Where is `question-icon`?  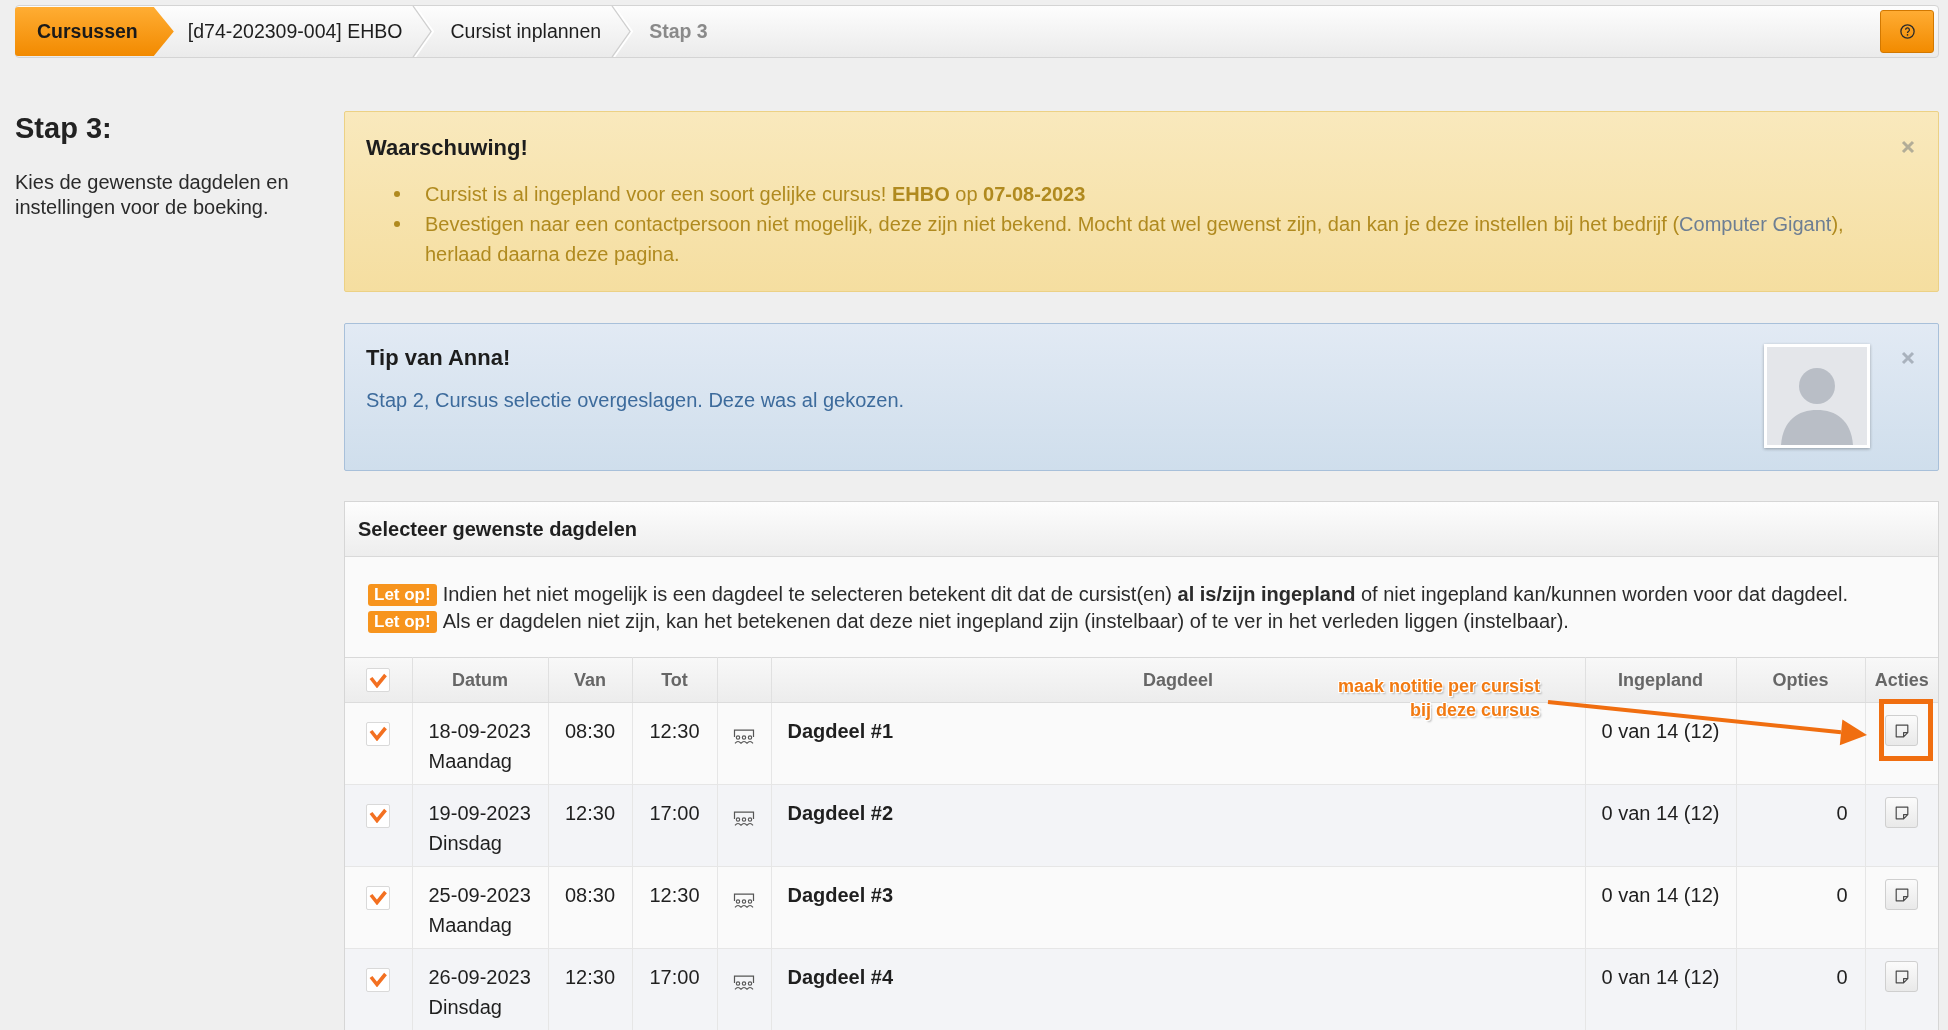
question-icon is located at coordinates (1907, 31).